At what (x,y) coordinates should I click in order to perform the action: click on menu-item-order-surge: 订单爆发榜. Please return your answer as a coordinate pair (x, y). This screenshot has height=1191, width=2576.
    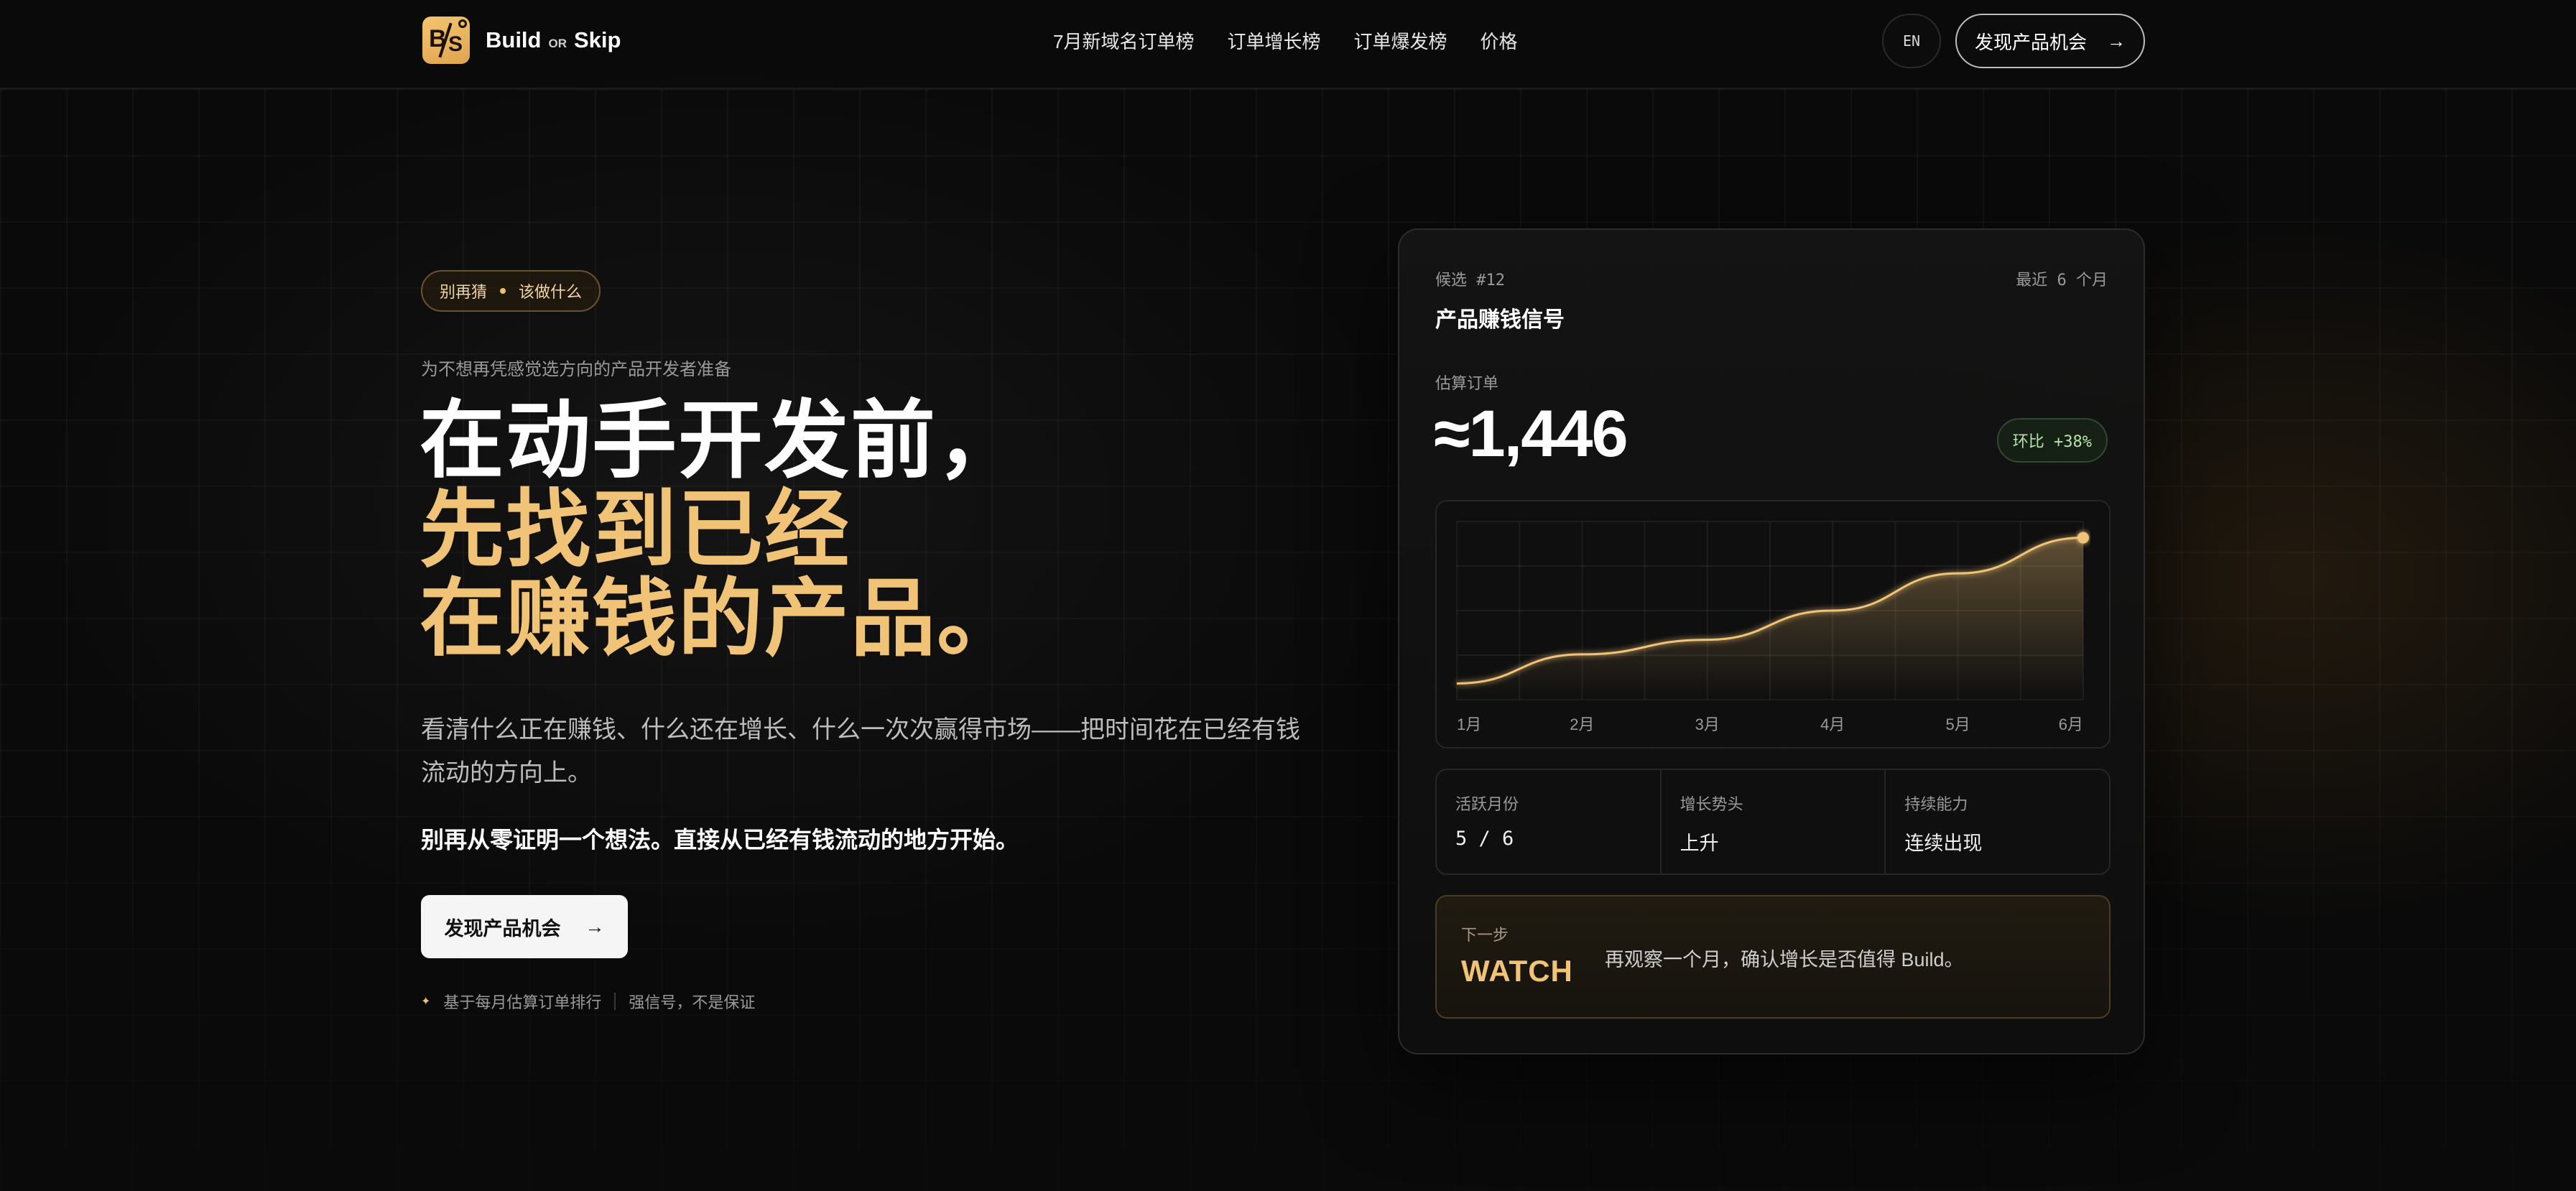
    Looking at the image, I should click on (1400, 40).